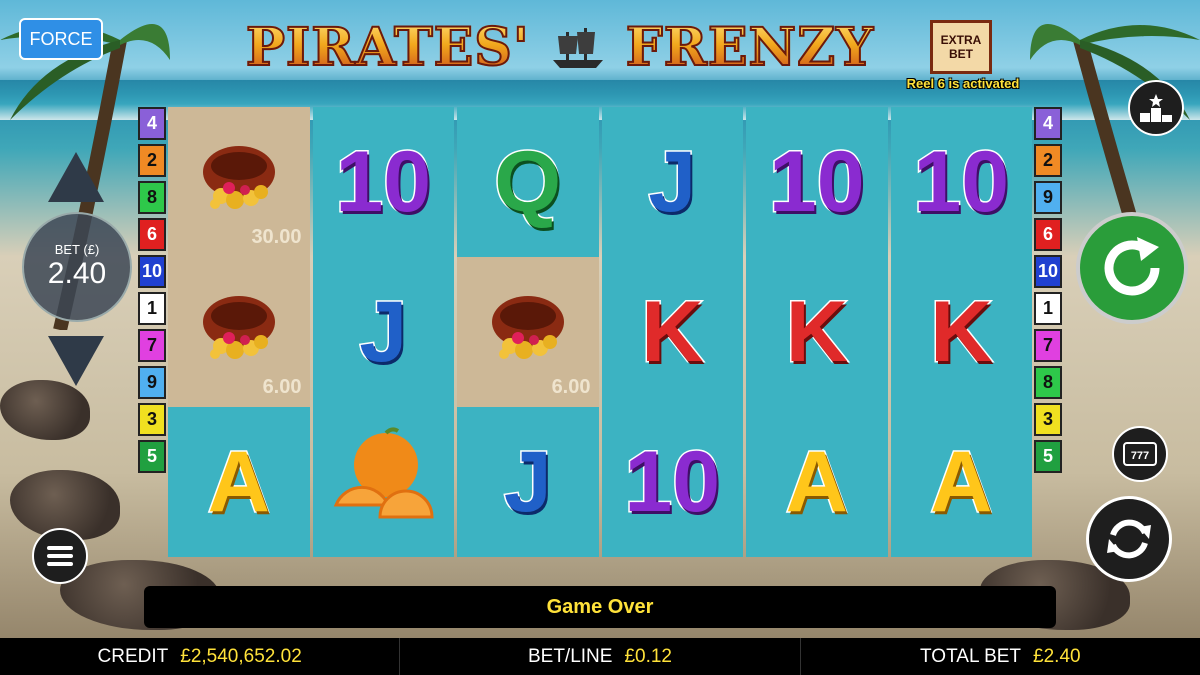 The image size is (1200, 675). What do you see at coordinates (570, 656) in the screenshot?
I see `betline-label: BET/LINE` at bounding box center [570, 656].